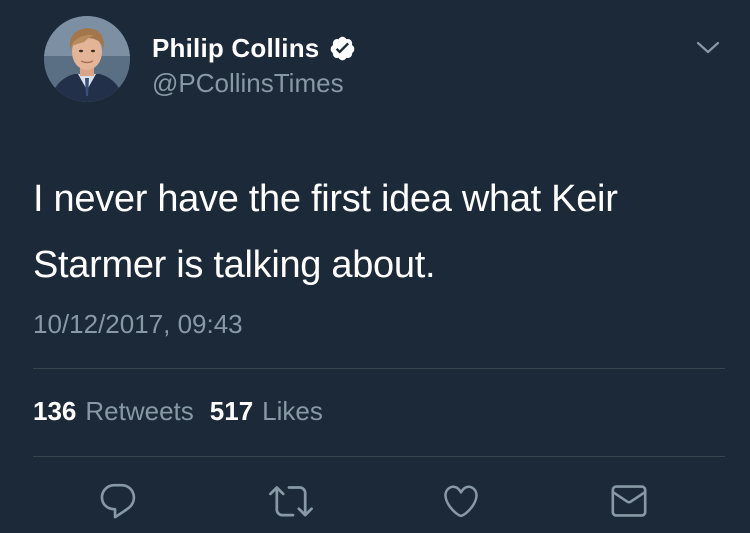  I want to click on author-display-name: Philip Collins, so click(235, 48).